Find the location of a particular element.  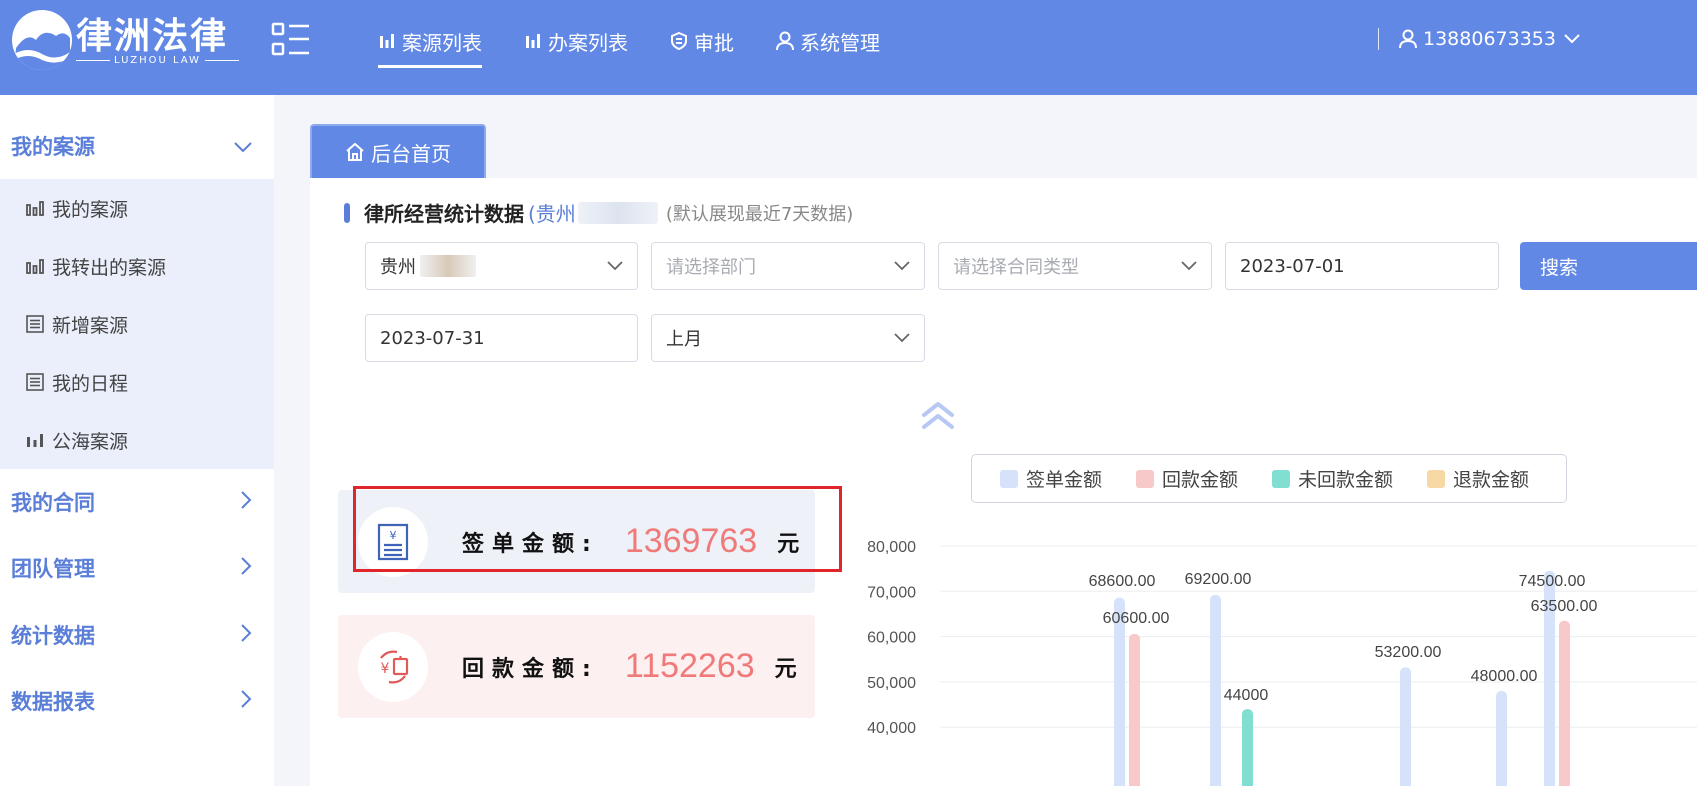

legend-label: 退款金额 is located at coordinates (1491, 480).